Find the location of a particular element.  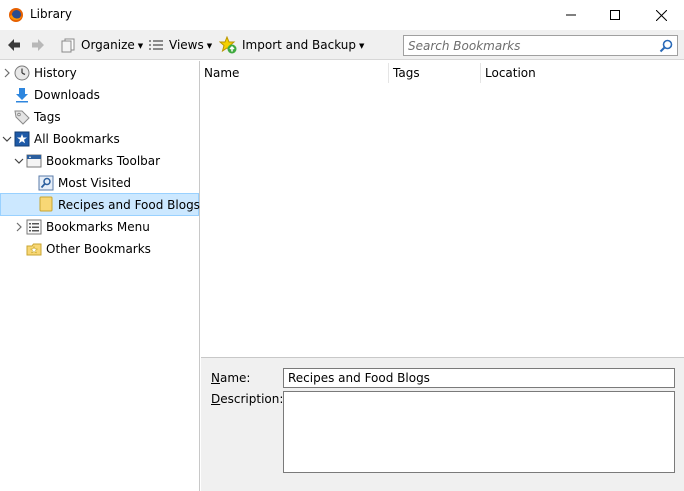

tree-item-label: Downloads is located at coordinates (67, 95).